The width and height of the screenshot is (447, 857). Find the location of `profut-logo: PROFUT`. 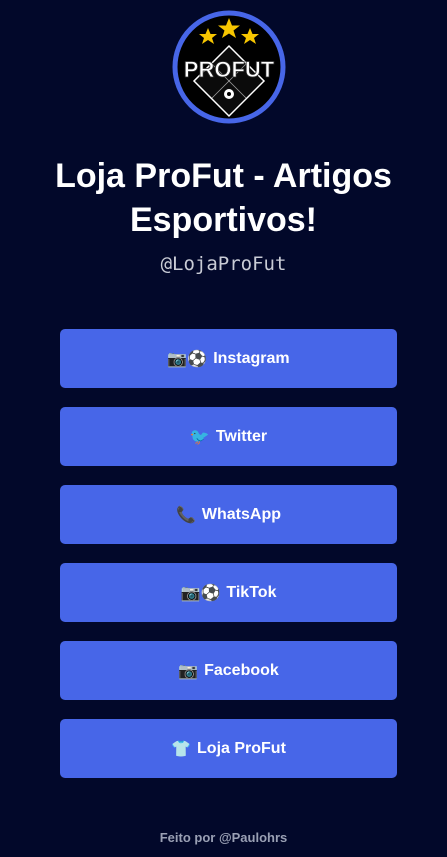

profut-logo: PROFUT is located at coordinates (229, 67).